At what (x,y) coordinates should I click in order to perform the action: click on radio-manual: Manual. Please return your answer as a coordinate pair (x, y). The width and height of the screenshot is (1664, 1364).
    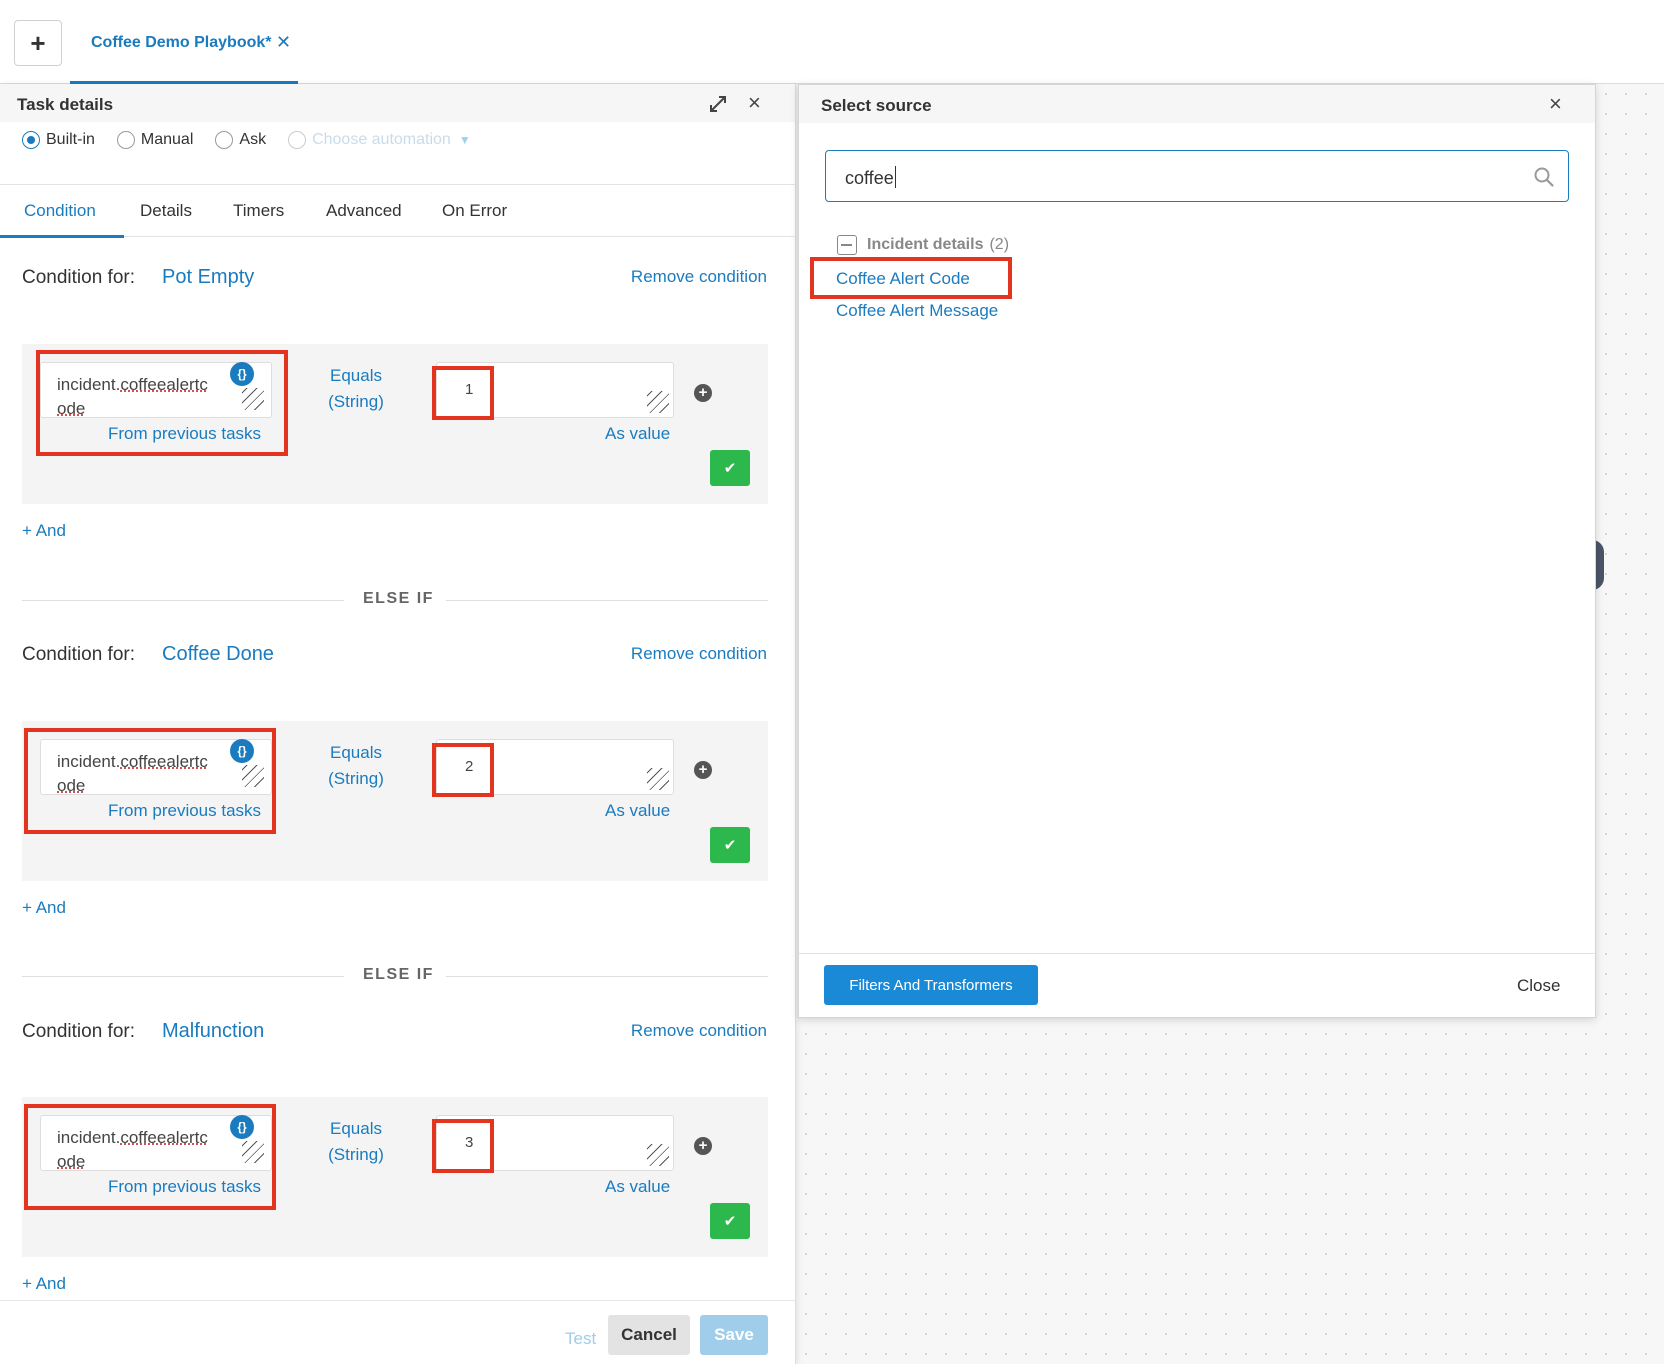
    Looking at the image, I should click on (155, 140).